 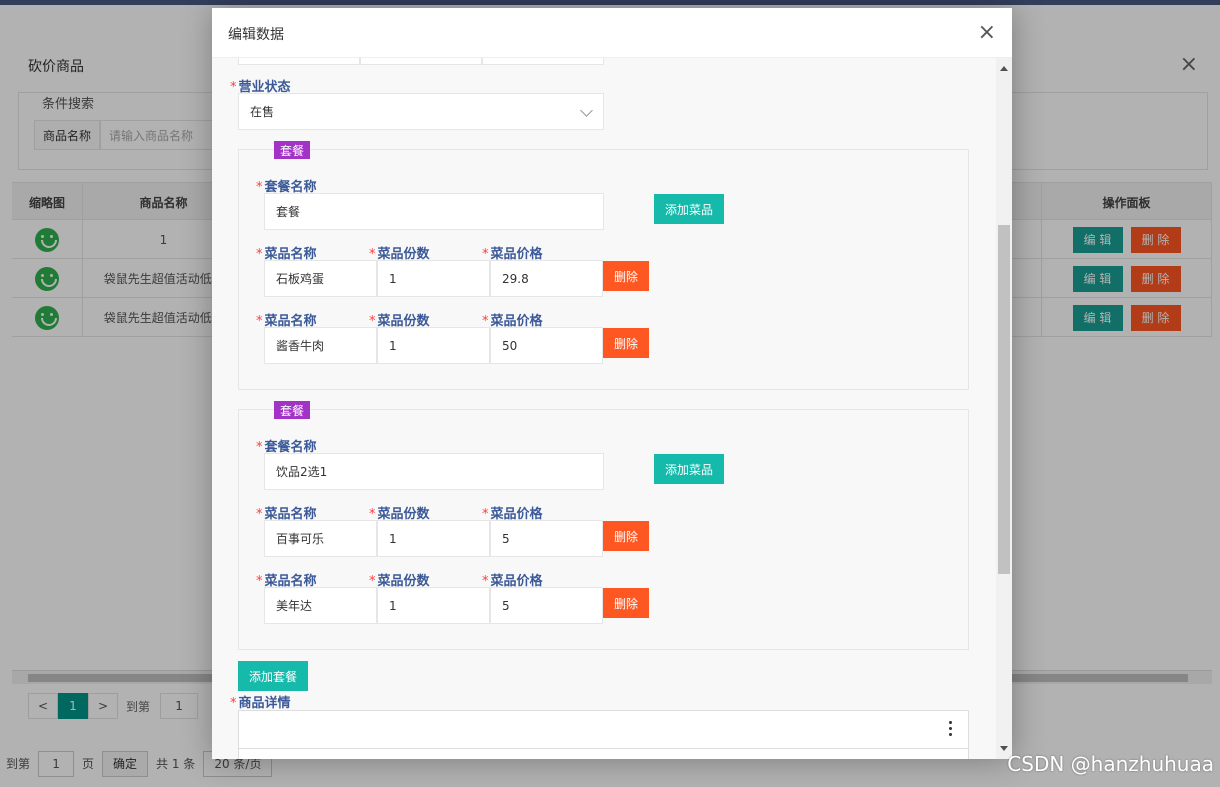 I want to click on detail-label: * 商品详情, so click(x=260, y=703).